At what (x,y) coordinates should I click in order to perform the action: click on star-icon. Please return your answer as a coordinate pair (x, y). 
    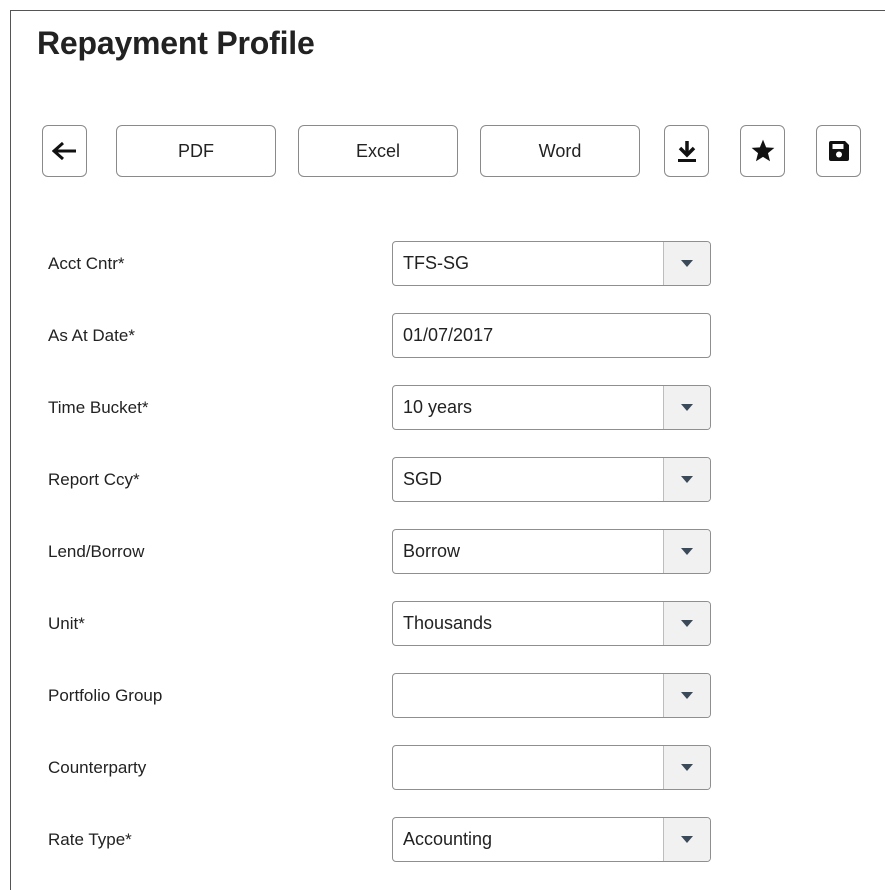
    Looking at the image, I should click on (763, 151).